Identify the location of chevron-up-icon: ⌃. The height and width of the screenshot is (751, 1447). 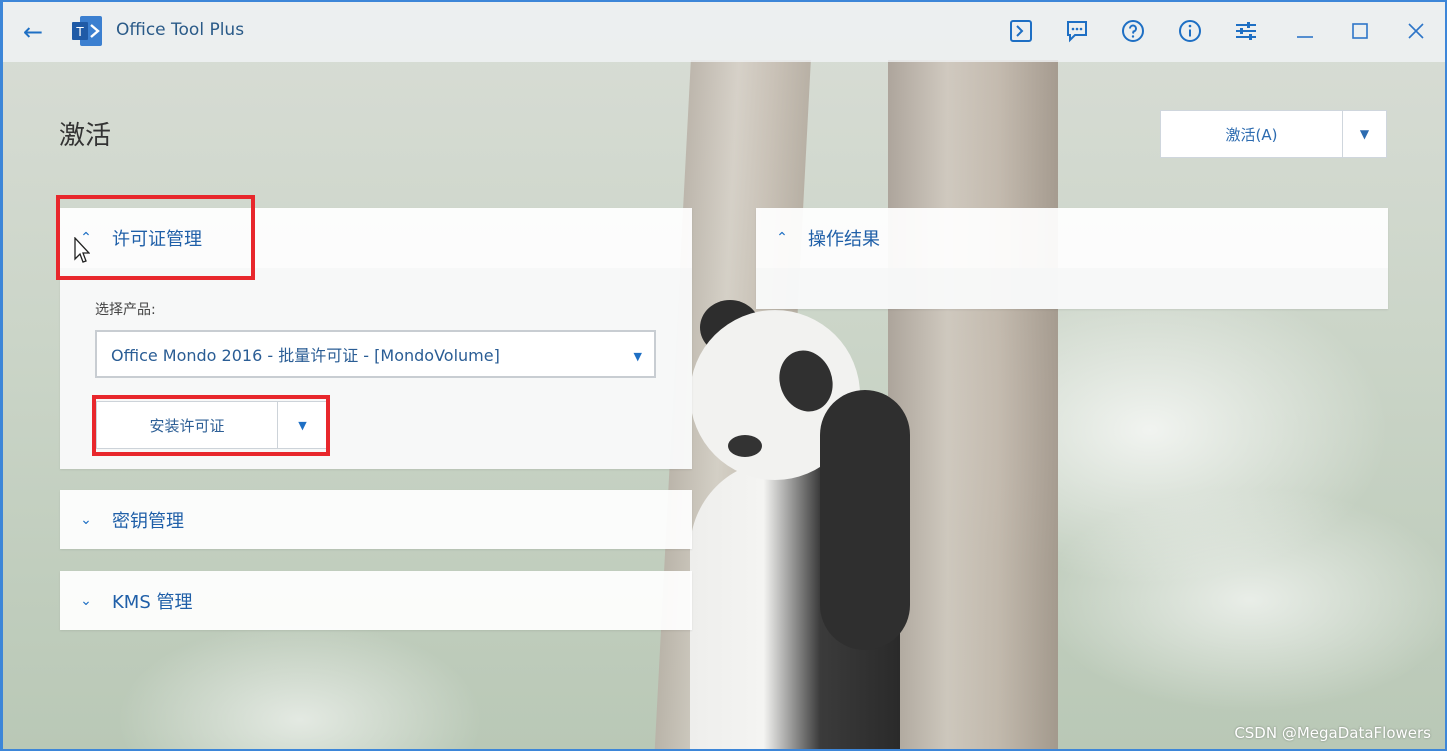
(782, 238).